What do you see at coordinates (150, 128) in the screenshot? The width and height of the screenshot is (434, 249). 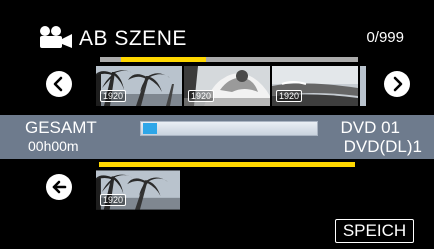 I see `disc-usage-fill` at bounding box center [150, 128].